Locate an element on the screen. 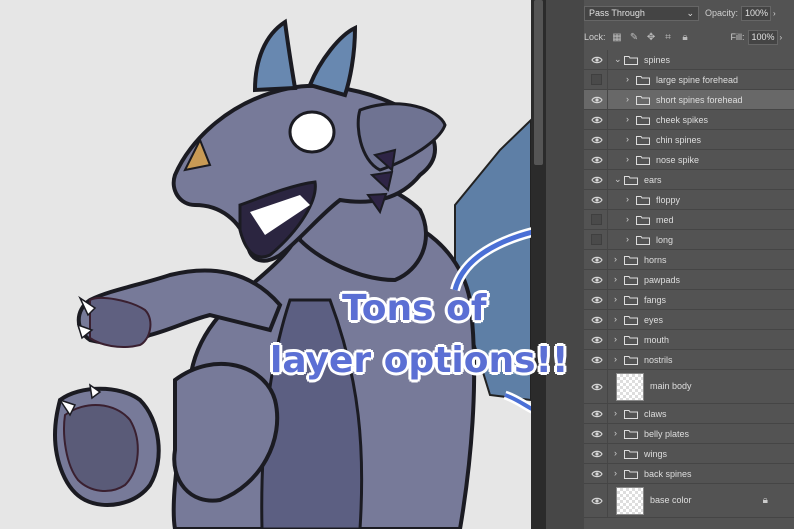 The width and height of the screenshot is (794, 529). layer-name: chin spines is located at coordinates (679, 140).